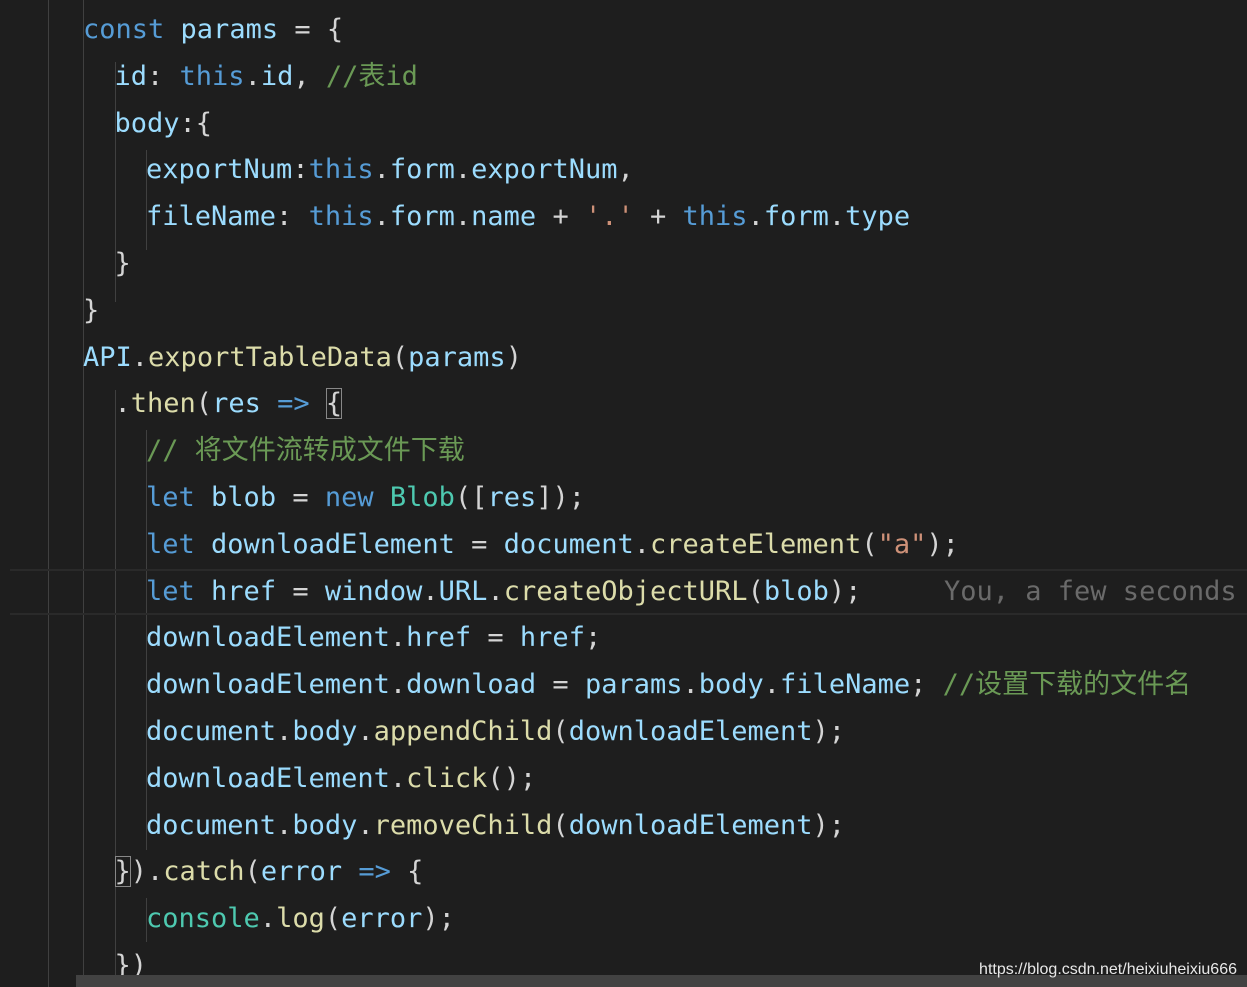 The image size is (1247, 987). I want to click on code-token: res, so click(512, 497).